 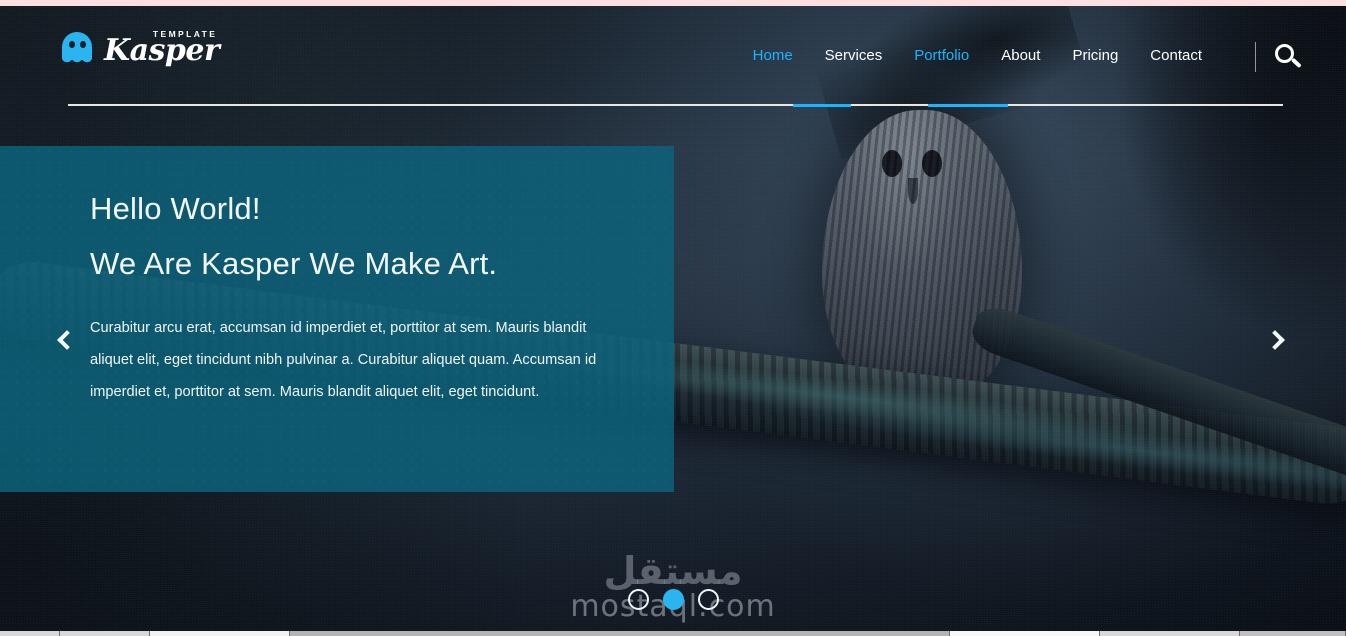 What do you see at coordinates (1288, 58) in the screenshot?
I see `search-icon` at bounding box center [1288, 58].